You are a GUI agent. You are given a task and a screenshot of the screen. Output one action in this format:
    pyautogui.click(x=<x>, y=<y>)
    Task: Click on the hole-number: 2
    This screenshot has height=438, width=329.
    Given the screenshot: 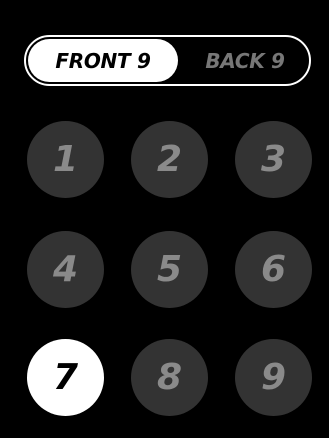 What is the action you would take?
    pyautogui.click(x=169, y=159)
    